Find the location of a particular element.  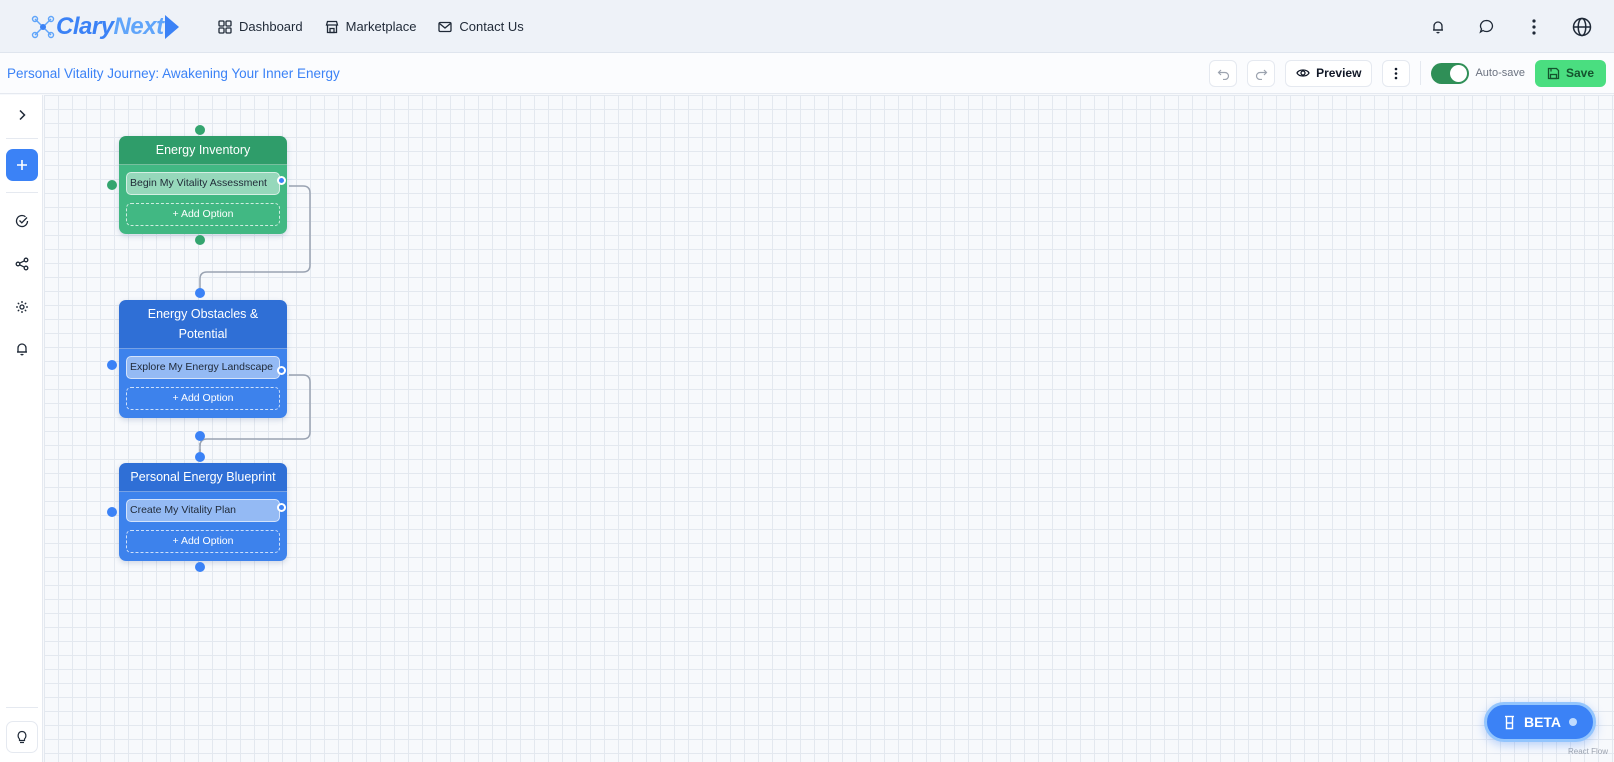

flow-options-button is located at coordinates (1396, 73).